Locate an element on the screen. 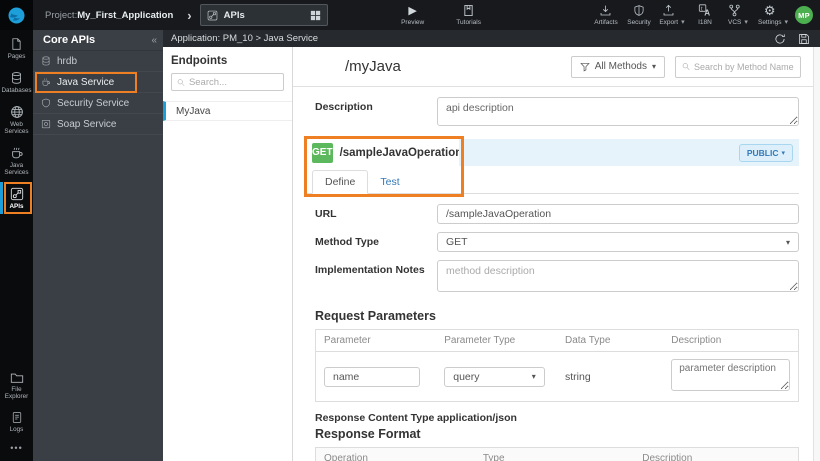  database-icon is located at coordinates (46, 61).